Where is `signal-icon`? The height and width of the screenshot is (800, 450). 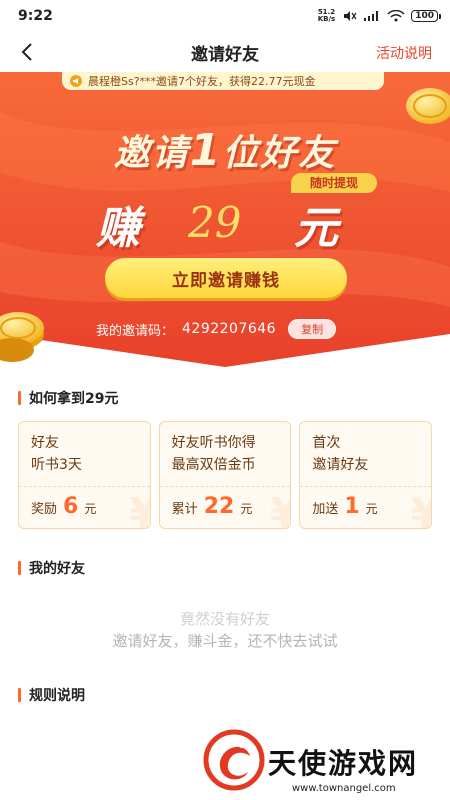
signal-icon is located at coordinates (371, 16).